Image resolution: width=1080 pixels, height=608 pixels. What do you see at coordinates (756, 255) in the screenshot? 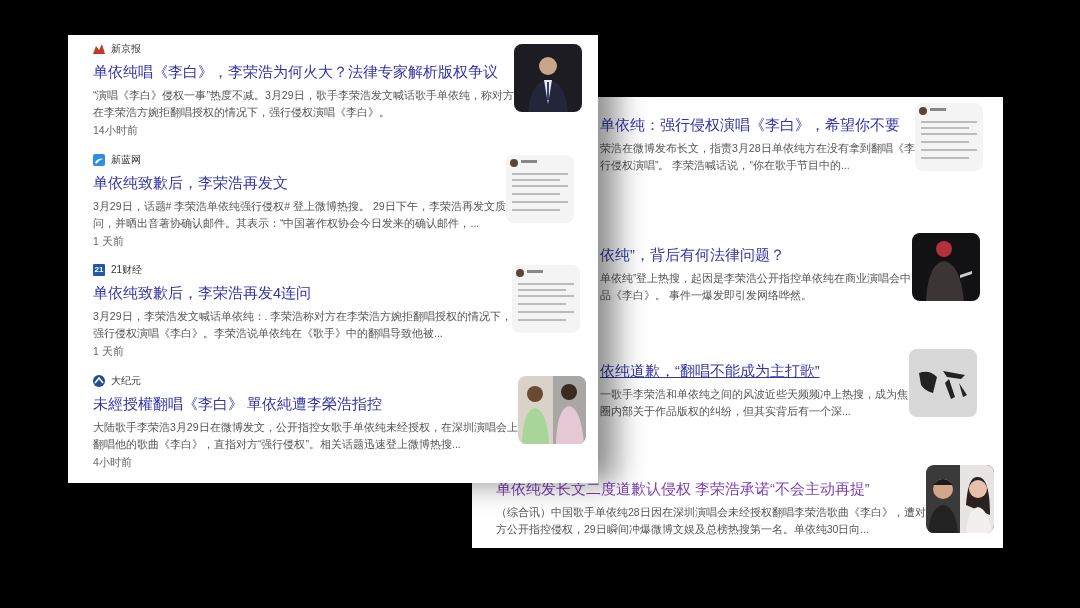
I see `result-title: 依纯”，背后有何法律问题？` at bounding box center [756, 255].